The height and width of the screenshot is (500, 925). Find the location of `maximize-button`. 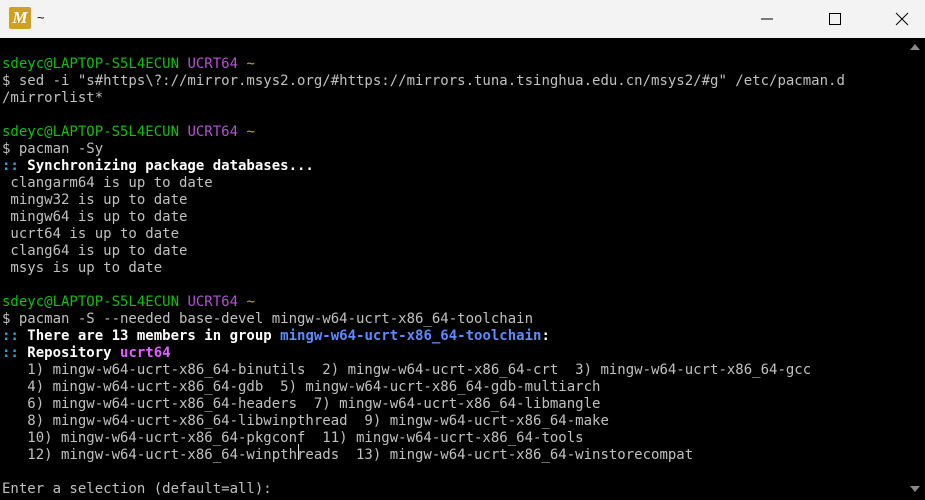

maximize-button is located at coordinates (835, 19).